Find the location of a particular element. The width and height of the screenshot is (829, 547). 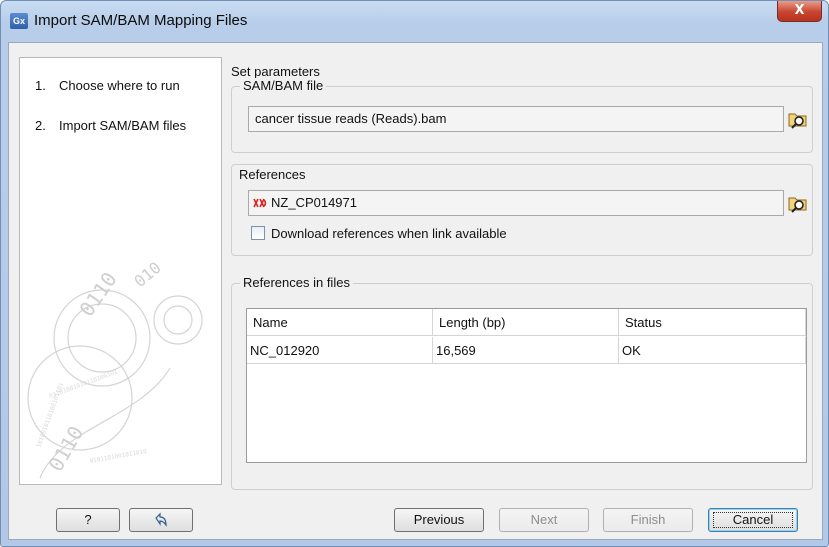

step-choose-where-to-run: 1. Choose where to run is located at coordinates (107, 85).